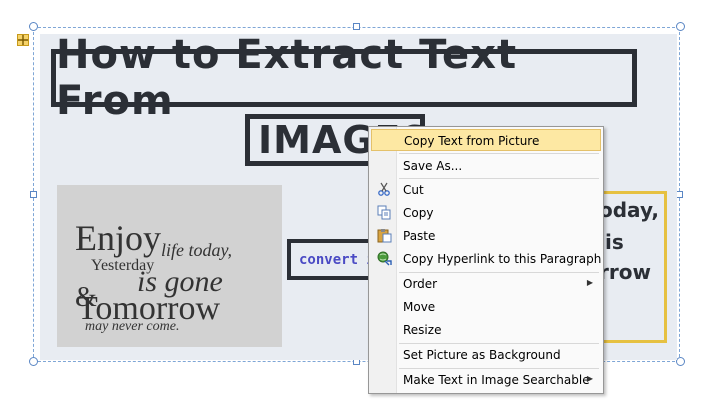 The width and height of the screenshot is (719, 407). Describe the element at coordinates (33, 361) in the screenshot. I see `resize-handle-bottom-left` at that location.